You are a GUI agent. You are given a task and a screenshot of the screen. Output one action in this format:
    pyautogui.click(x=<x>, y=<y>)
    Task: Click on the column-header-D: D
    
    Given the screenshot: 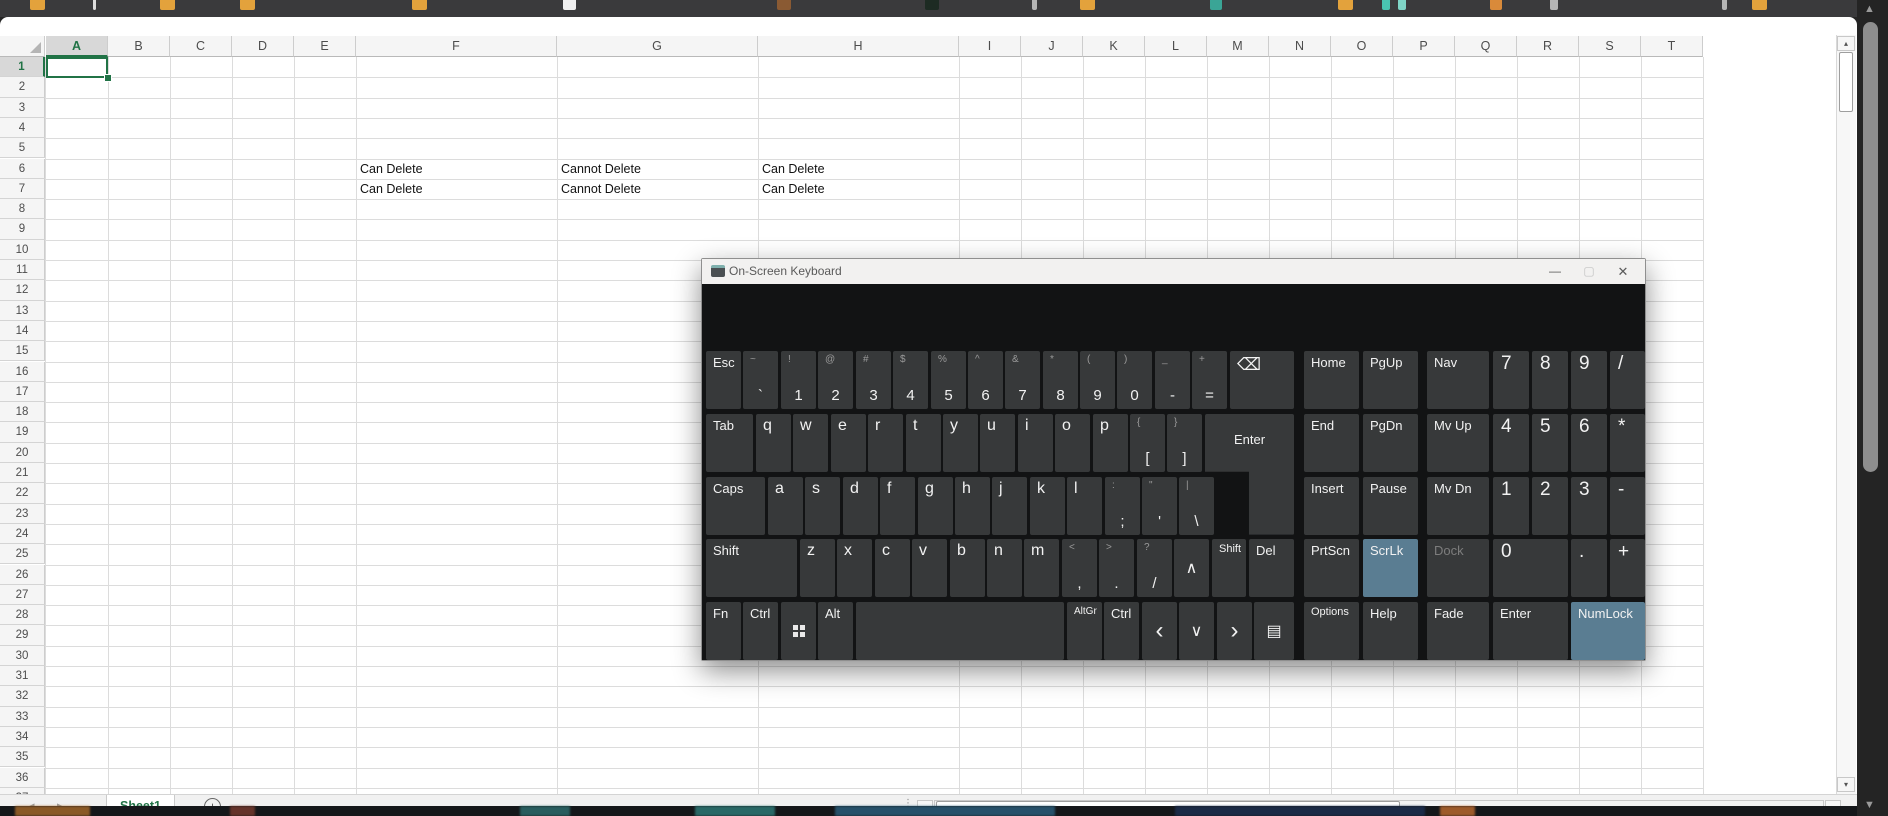 What is the action you would take?
    pyautogui.click(x=263, y=46)
    